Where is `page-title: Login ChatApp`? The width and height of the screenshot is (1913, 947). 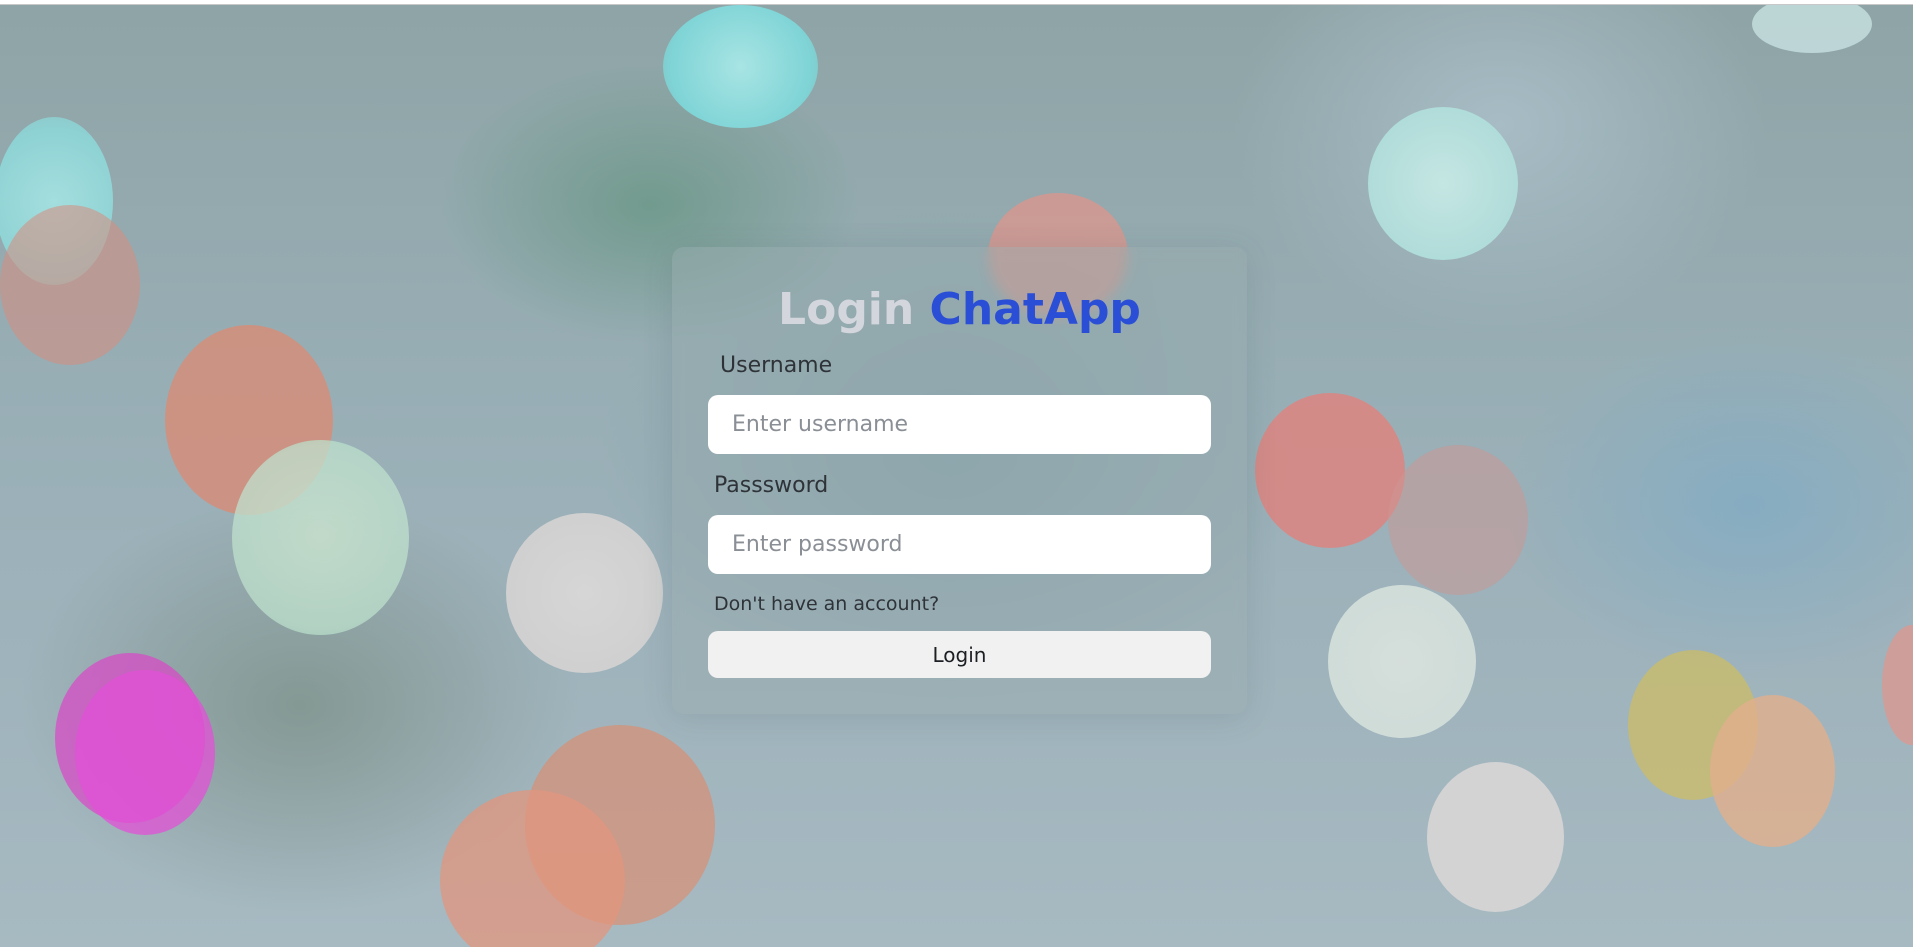 page-title: Login ChatApp is located at coordinates (959, 310).